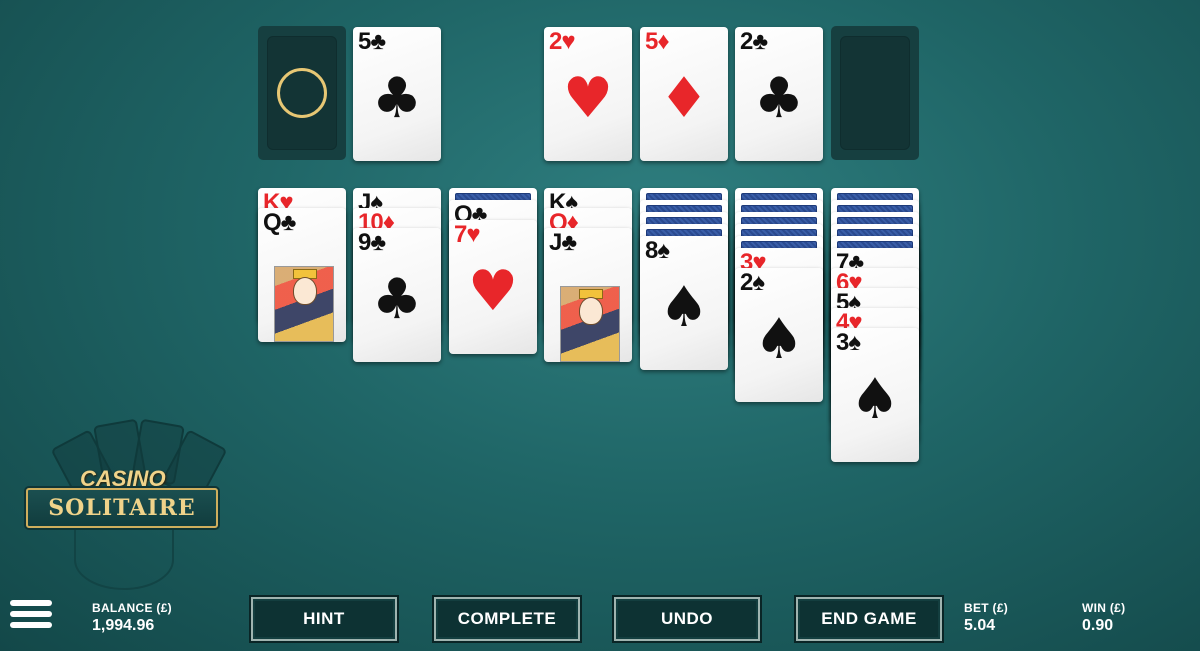 This screenshot has height=651, width=1200. What do you see at coordinates (657, 250) in the screenshot?
I see `card-rank-suit: 8♠` at bounding box center [657, 250].